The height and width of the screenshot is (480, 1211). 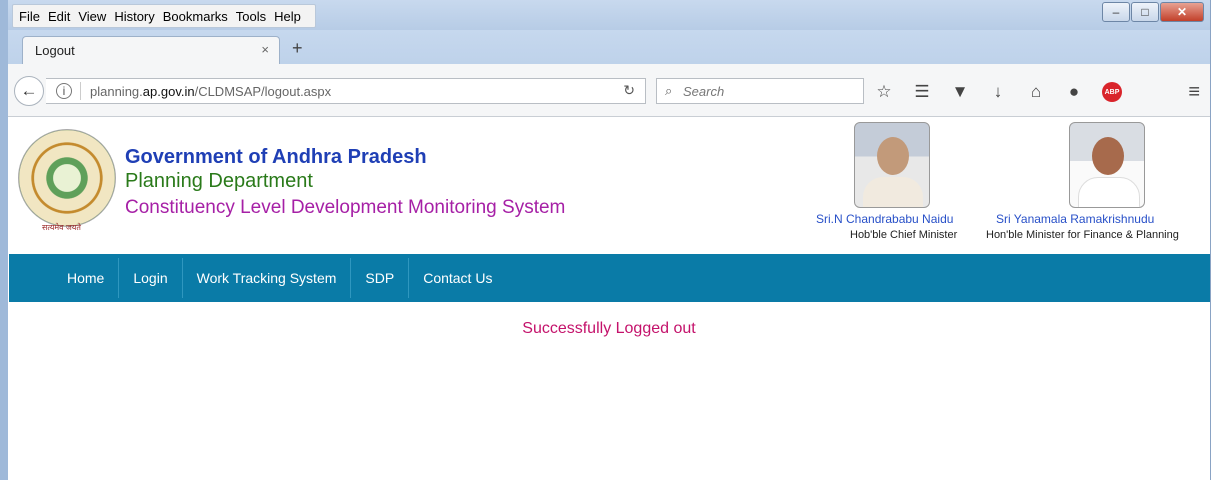 I want to click on maximize-button: □, so click(x=1145, y=12).